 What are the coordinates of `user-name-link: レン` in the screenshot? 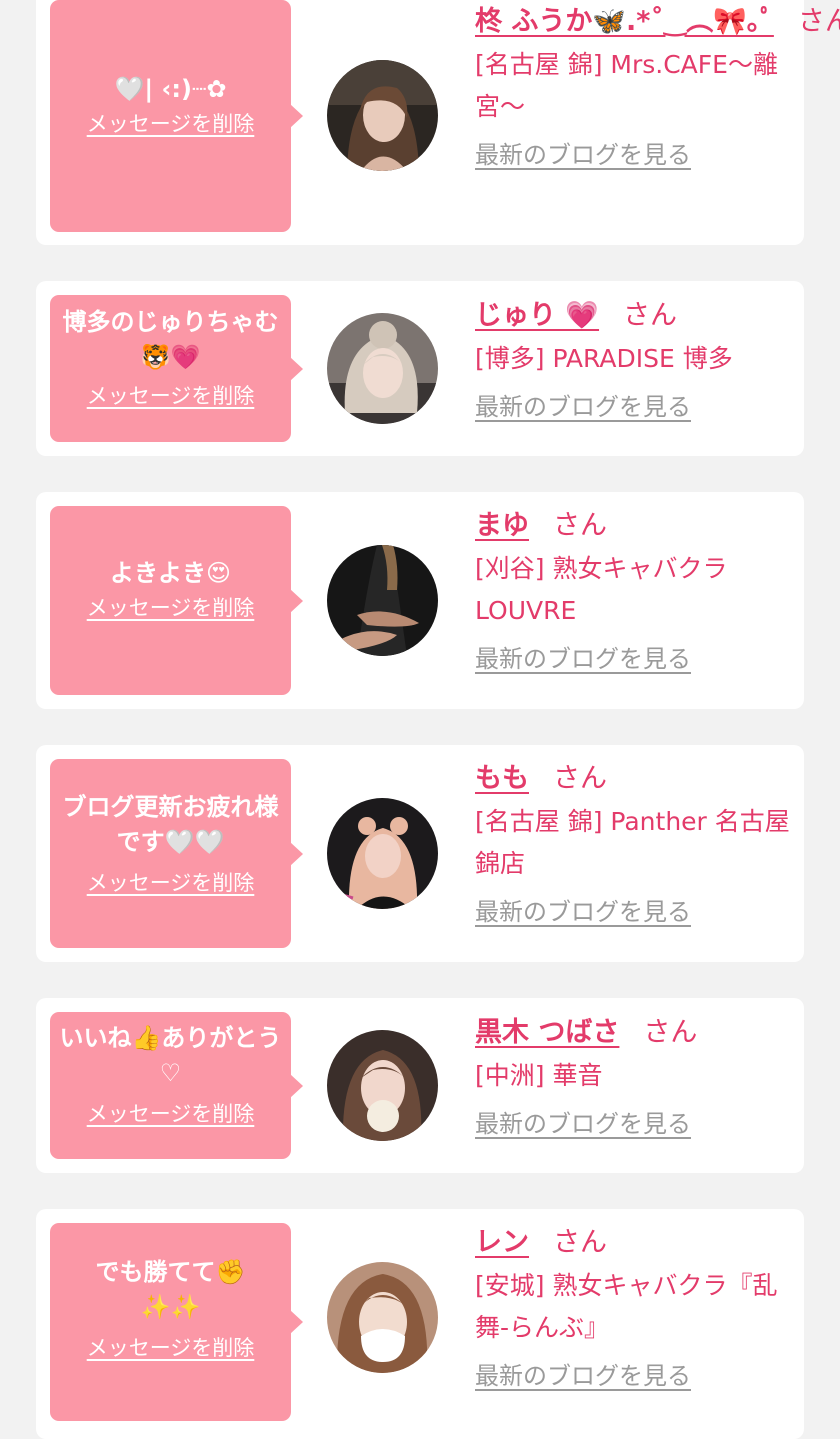 It's located at (502, 1242).